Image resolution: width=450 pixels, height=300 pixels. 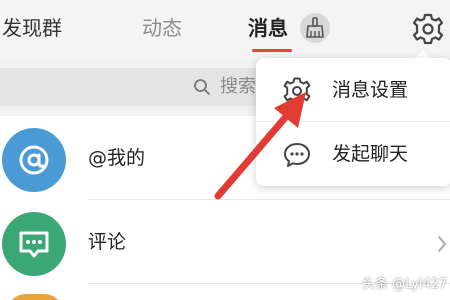 I want to click on clear-unread-button, so click(x=315, y=28).